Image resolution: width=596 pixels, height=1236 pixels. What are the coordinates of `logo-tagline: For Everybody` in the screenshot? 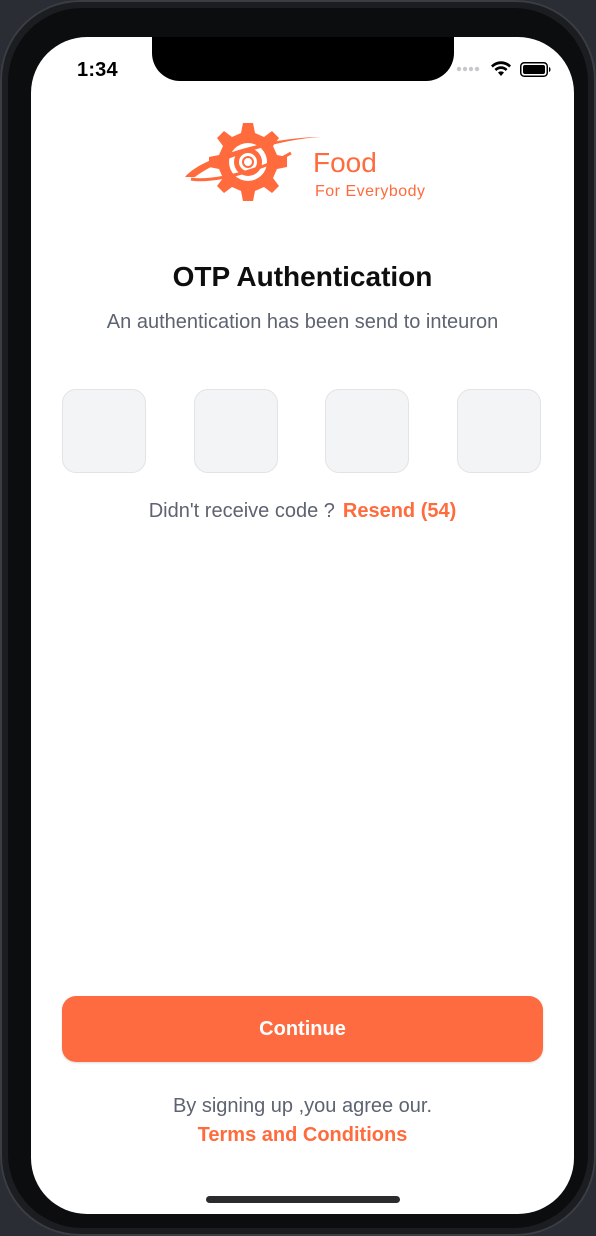 It's located at (370, 191).